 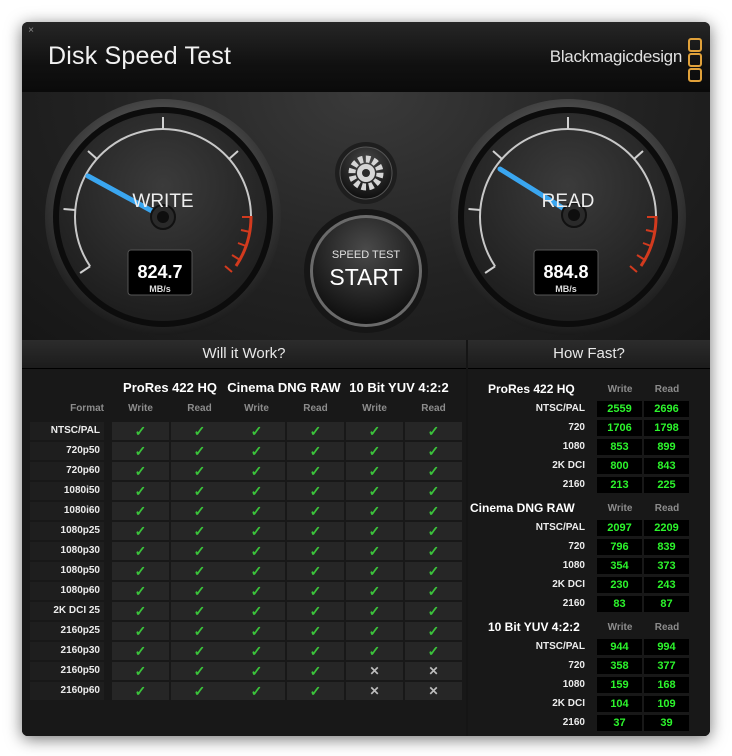 I want to click on settings-gear-icon, so click(x=366, y=173).